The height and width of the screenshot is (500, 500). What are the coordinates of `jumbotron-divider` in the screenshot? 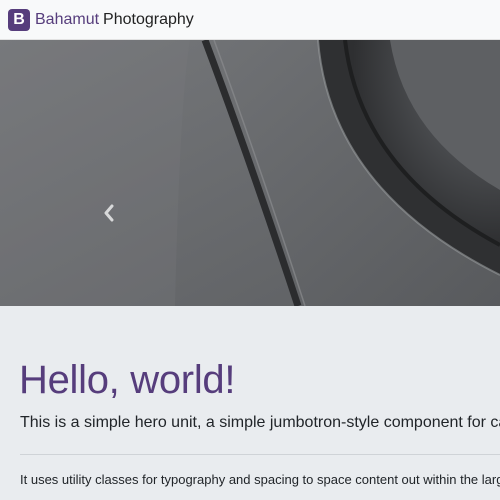 It's located at (260, 454).